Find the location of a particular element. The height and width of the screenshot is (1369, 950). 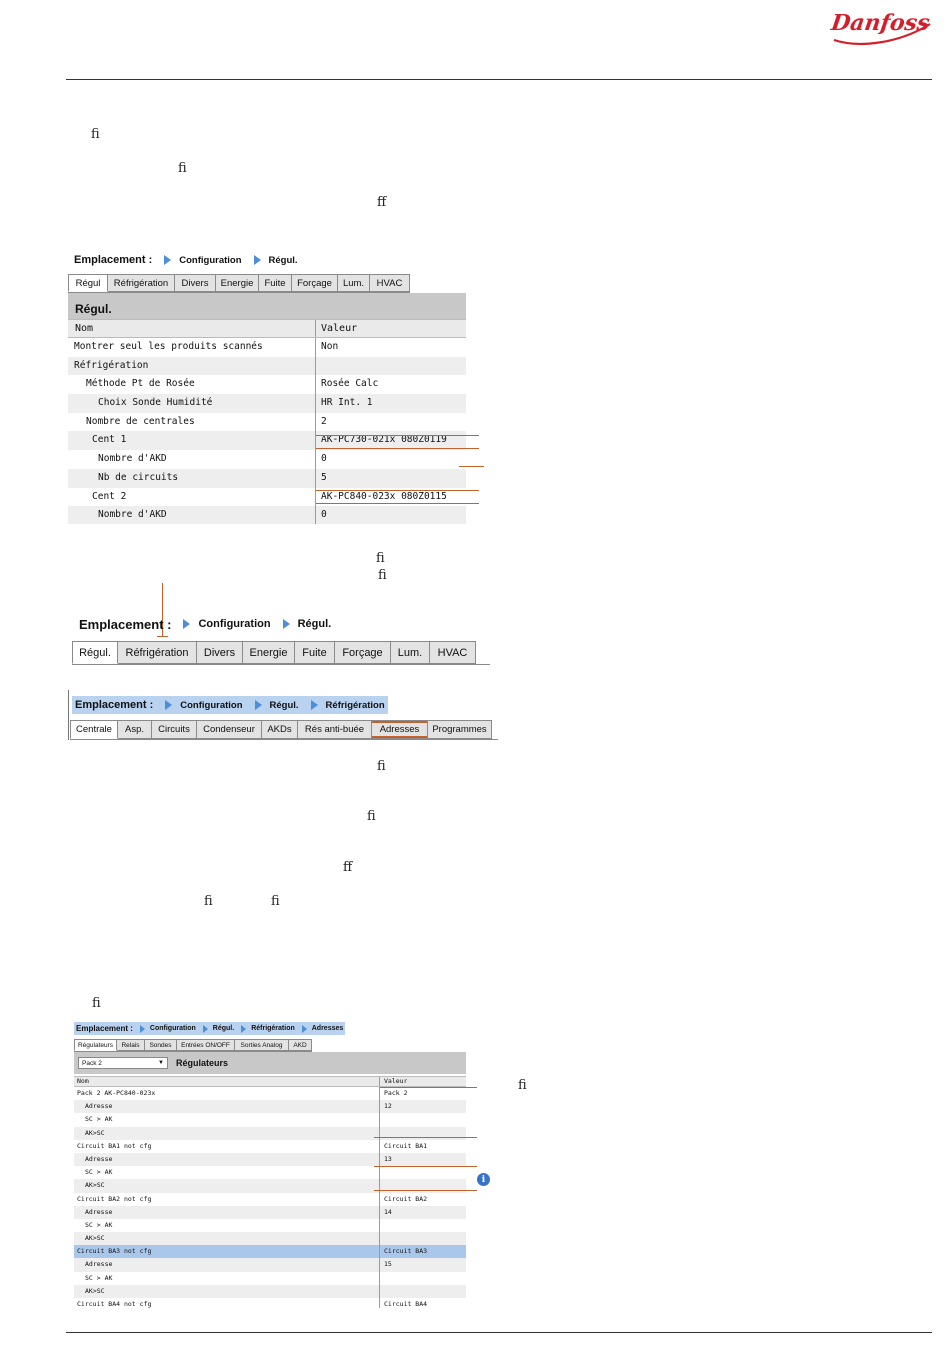

table-row: Réfrigération is located at coordinates (267, 366).